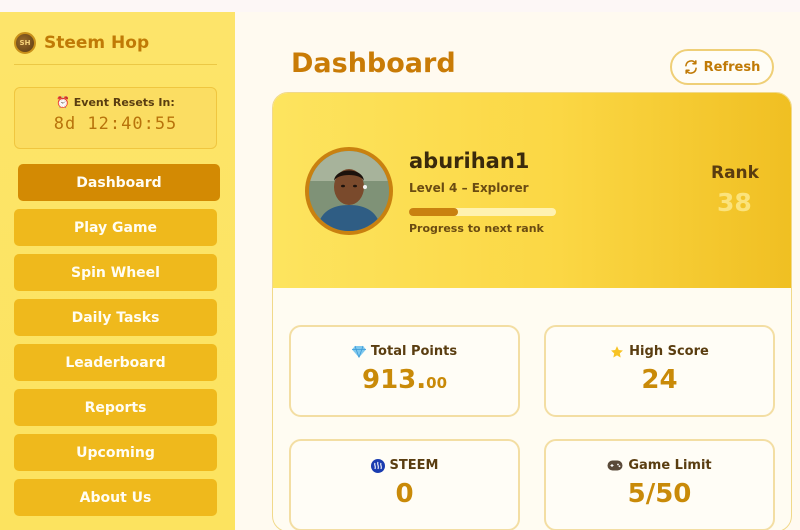 Image resolution: width=800 pixels, height=530 pixels. I want to click on stat-total-points: Total Points 913.00, so click(404, 371).